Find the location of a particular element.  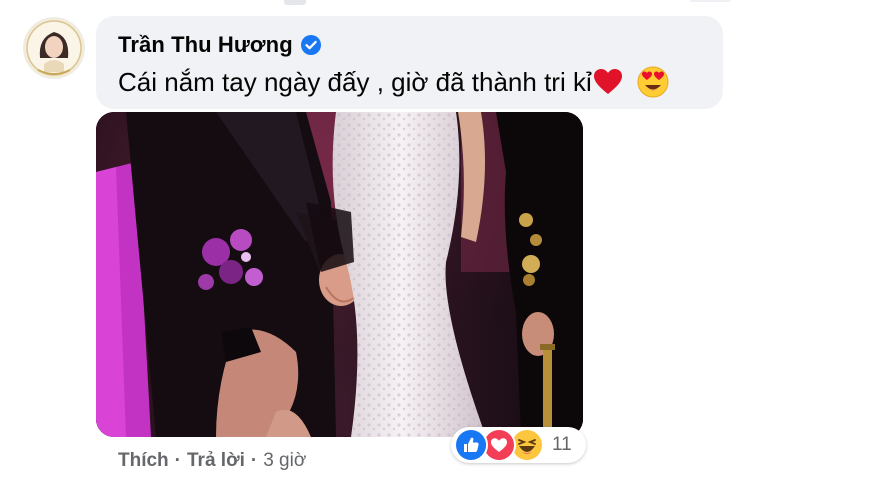

comment-timestamp: 3 giờ is located at coordinates (284, 461).